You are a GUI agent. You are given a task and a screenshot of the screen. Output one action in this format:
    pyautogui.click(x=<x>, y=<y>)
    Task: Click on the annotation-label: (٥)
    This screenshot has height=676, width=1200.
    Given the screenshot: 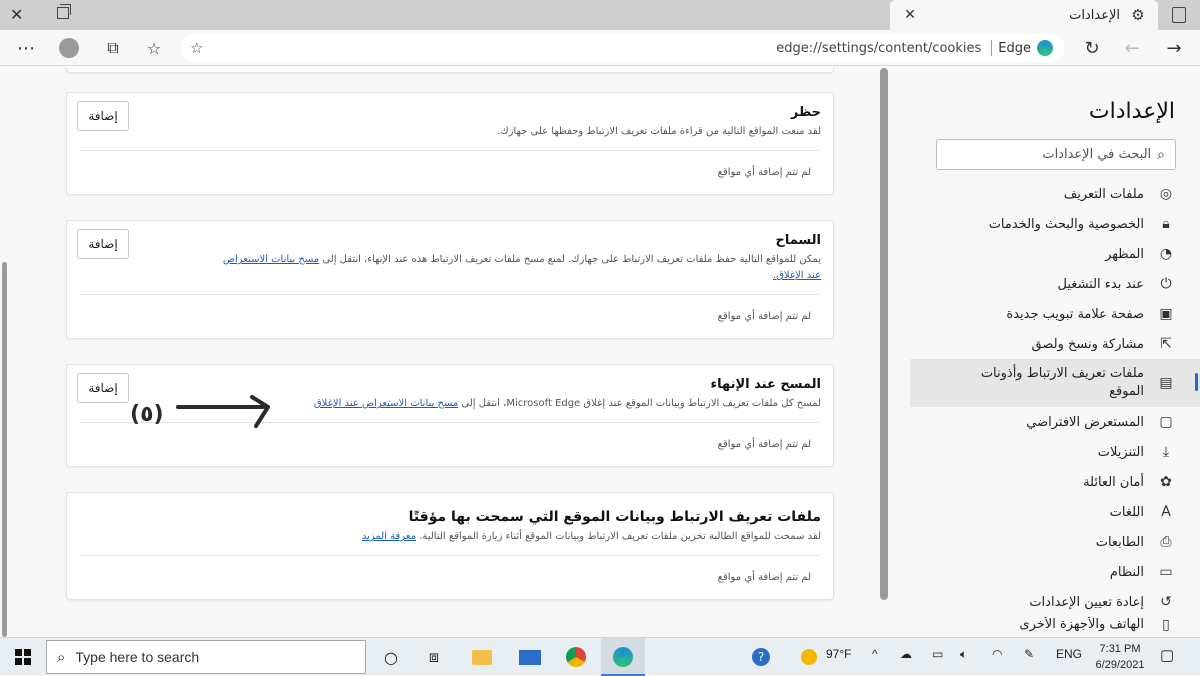 What is the action you would take?
    pyautogui.click(x=147, y=414)
    